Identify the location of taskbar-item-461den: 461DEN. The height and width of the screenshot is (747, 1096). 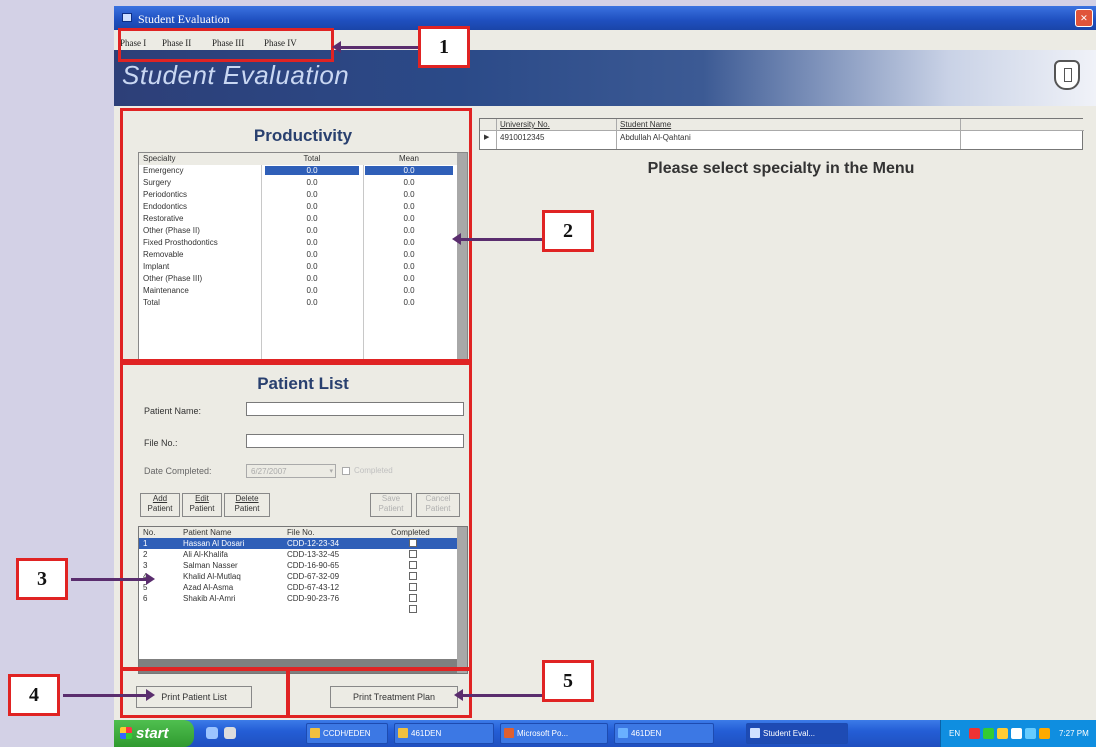
(664, 733).